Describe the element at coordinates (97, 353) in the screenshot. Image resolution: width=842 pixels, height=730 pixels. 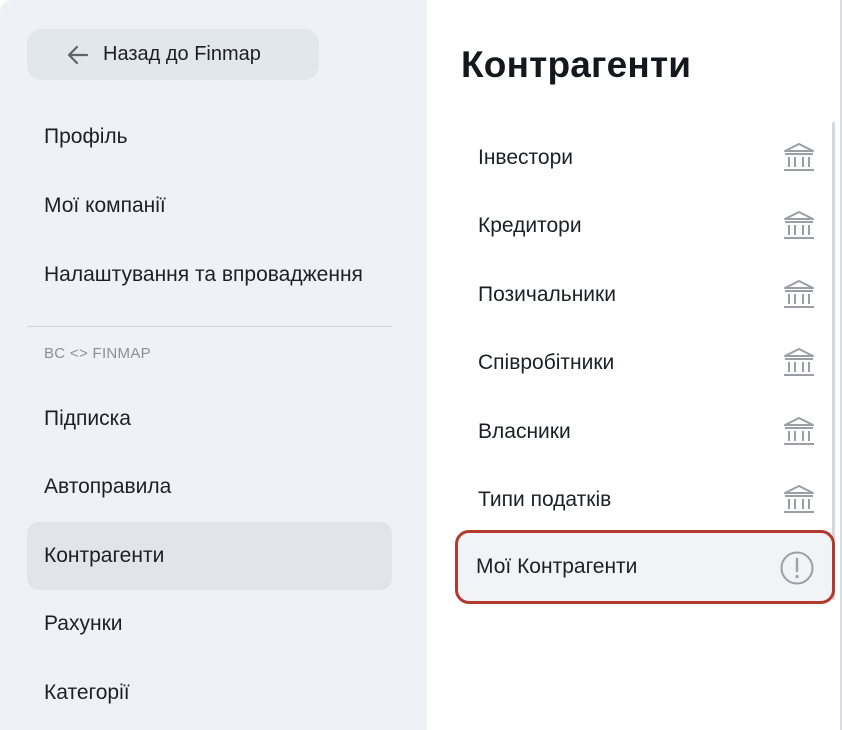
I see `section-label: BC <> FINMAP` at that location.